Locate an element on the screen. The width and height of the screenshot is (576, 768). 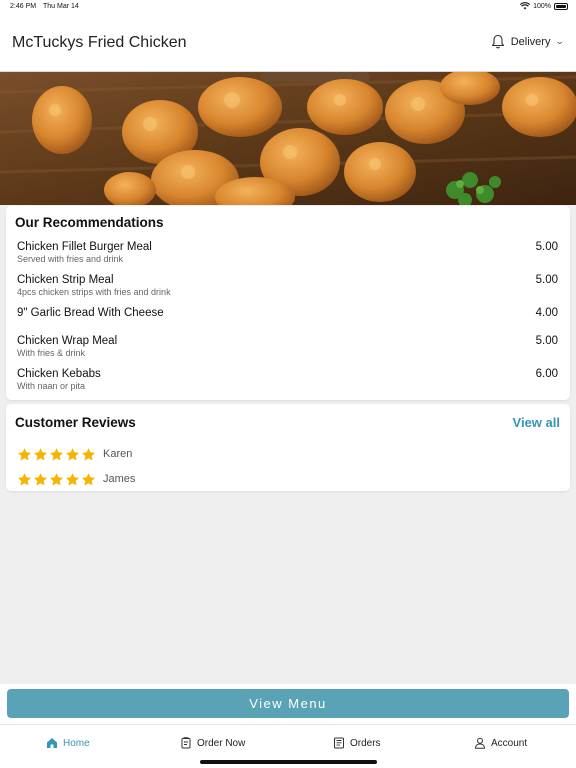
tab-label: Home is located at coordinates (76, 743).